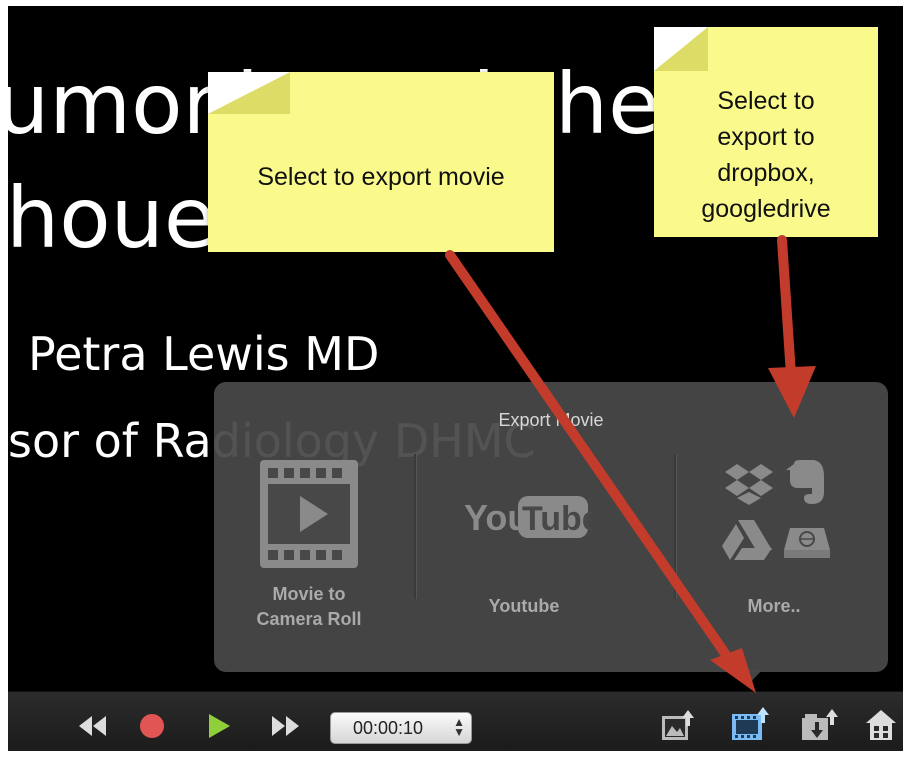  I want to click on arrowhead-more, so click(792, 392).